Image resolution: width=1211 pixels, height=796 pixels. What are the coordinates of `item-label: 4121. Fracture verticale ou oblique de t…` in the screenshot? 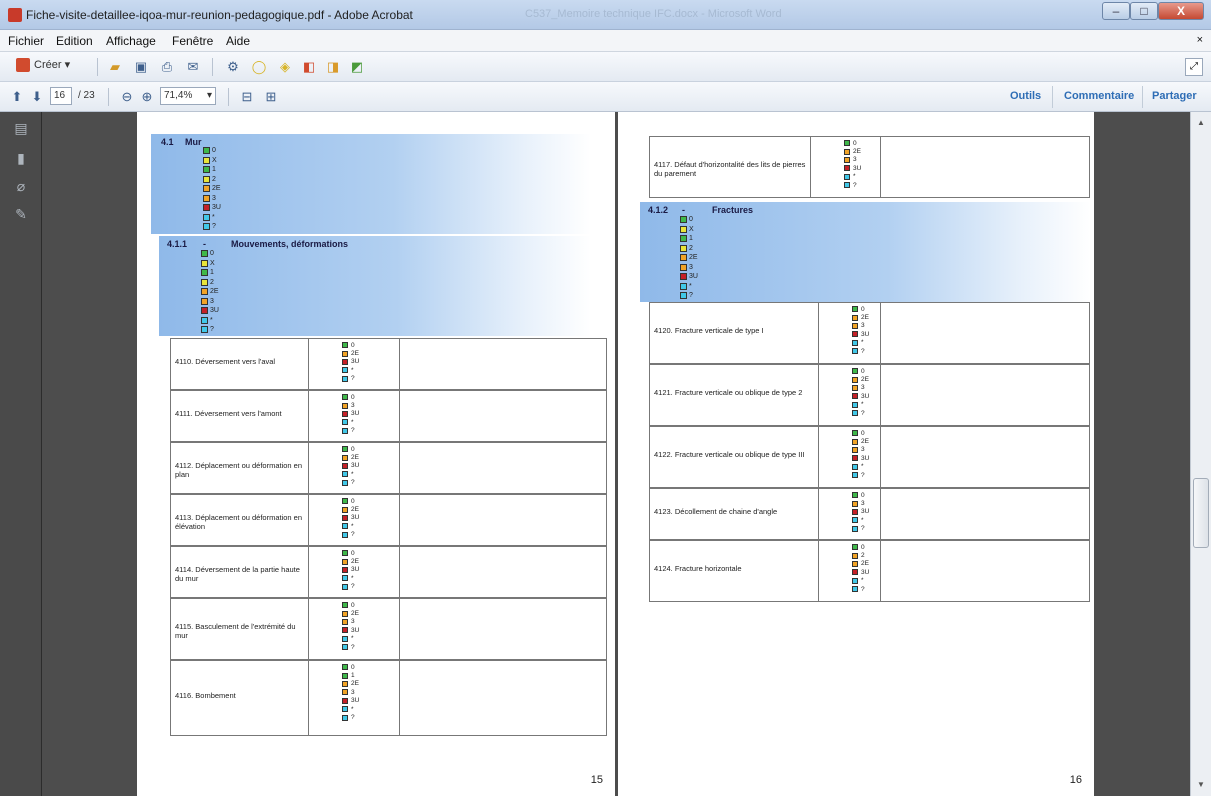 It's located at (728, 392).